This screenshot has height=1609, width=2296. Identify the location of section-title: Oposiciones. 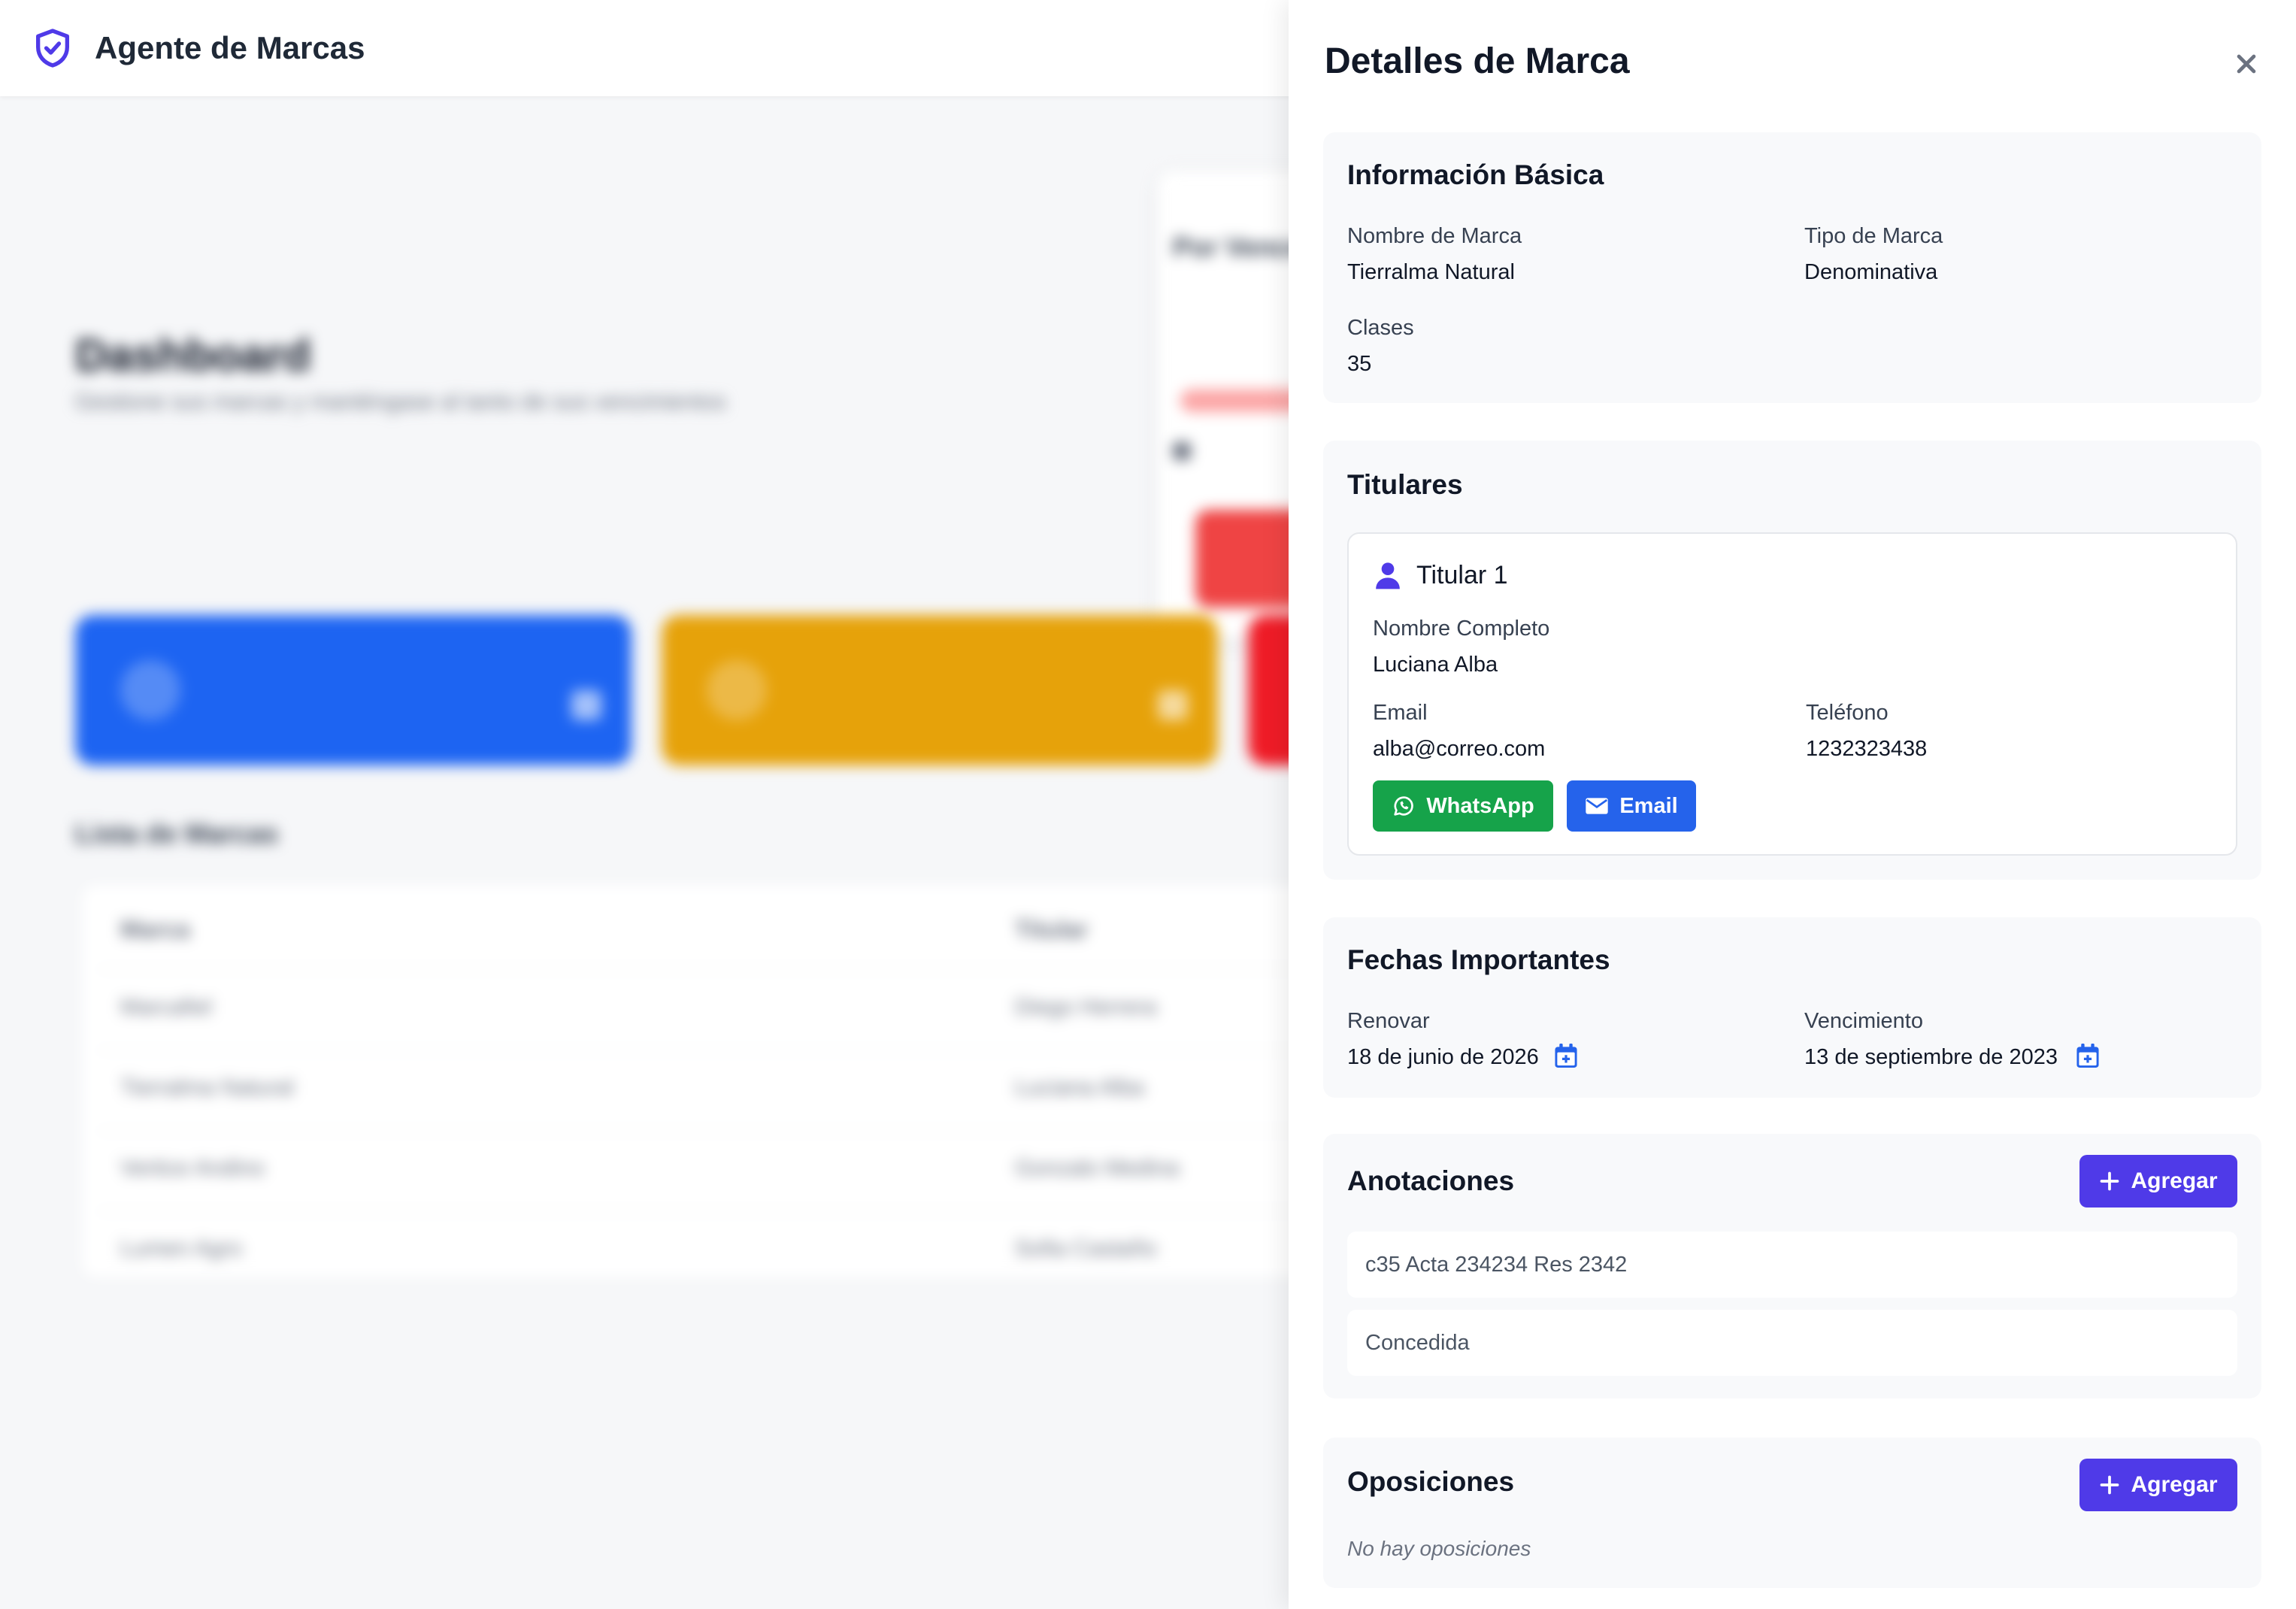
(1431, 1481).